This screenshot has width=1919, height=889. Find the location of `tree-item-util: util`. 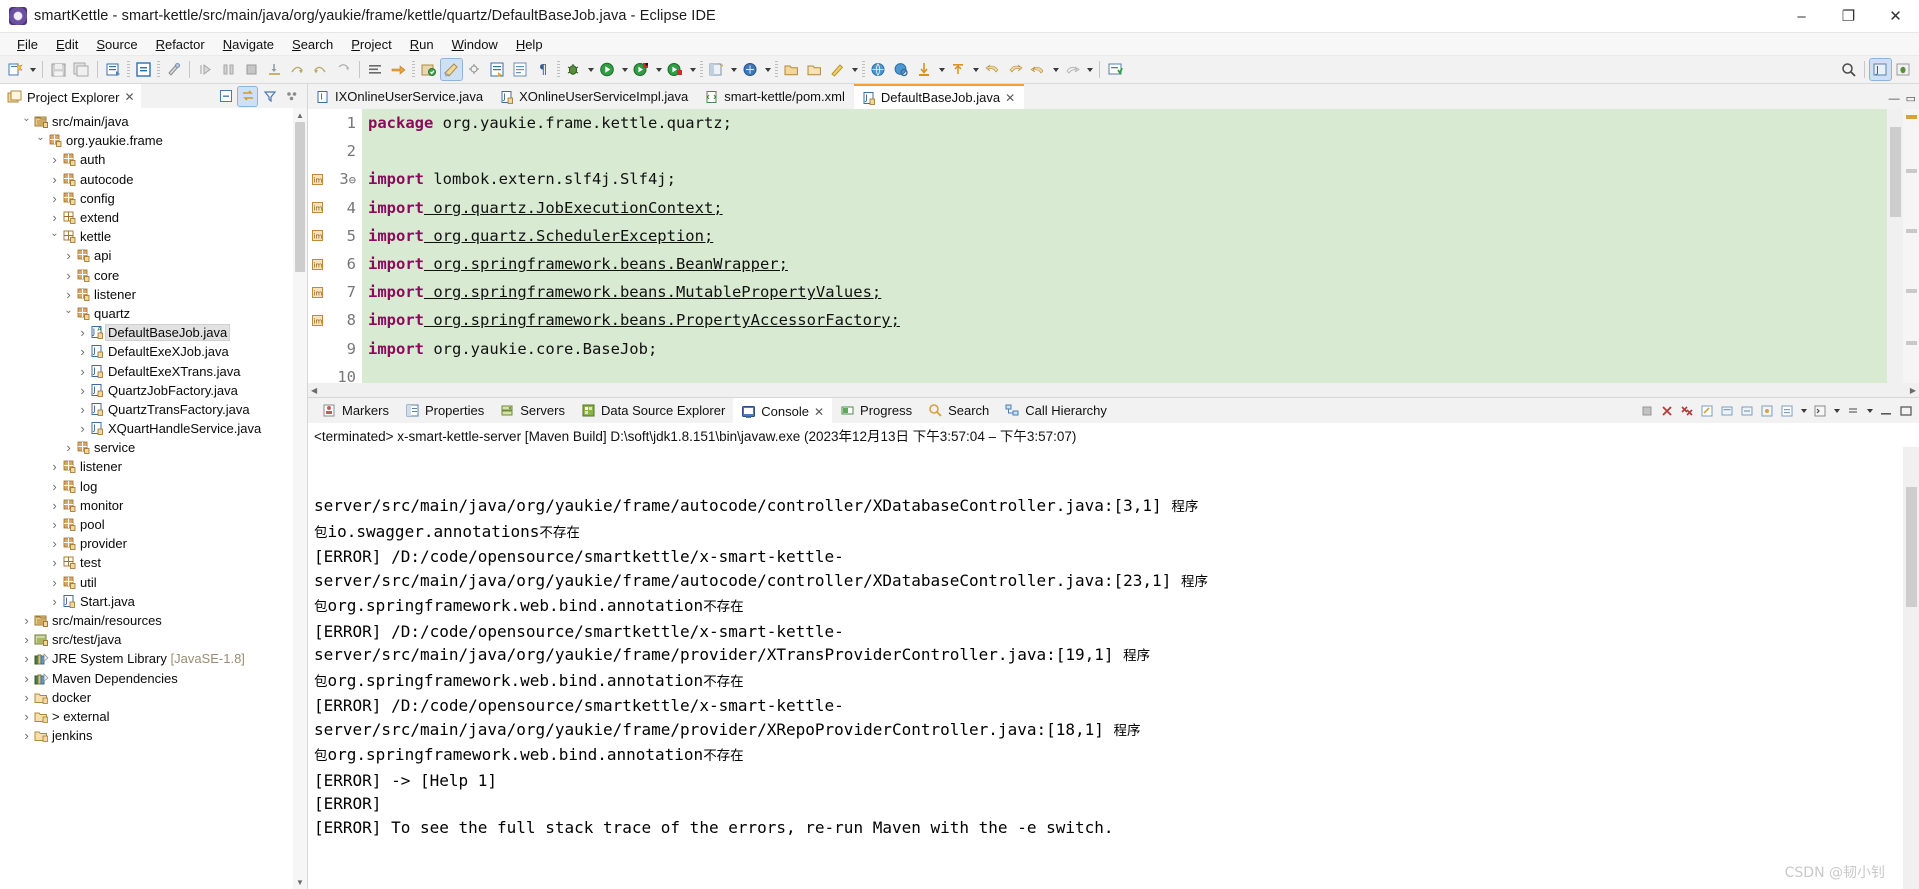

tree-item-util: util is located at coordinates (153, 582).